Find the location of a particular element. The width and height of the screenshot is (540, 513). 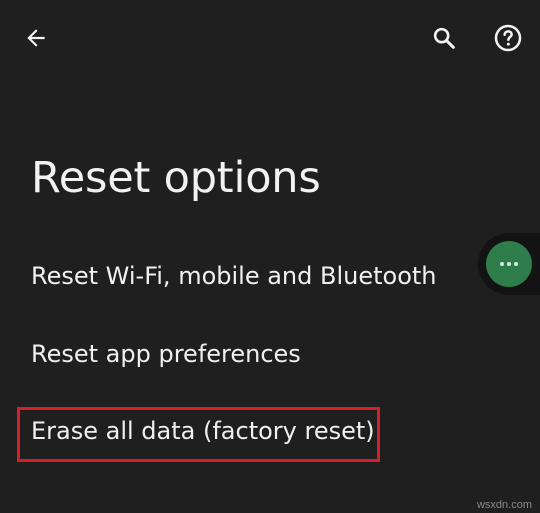

help-button is located at coordinates (508, 38).